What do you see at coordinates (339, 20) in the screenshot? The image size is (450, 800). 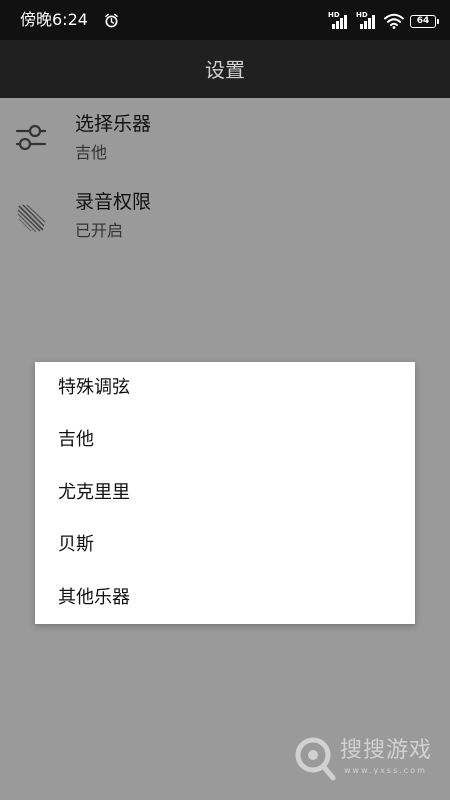 I see `cellular-signal-icon: HD` at bounding box center [339, 20].